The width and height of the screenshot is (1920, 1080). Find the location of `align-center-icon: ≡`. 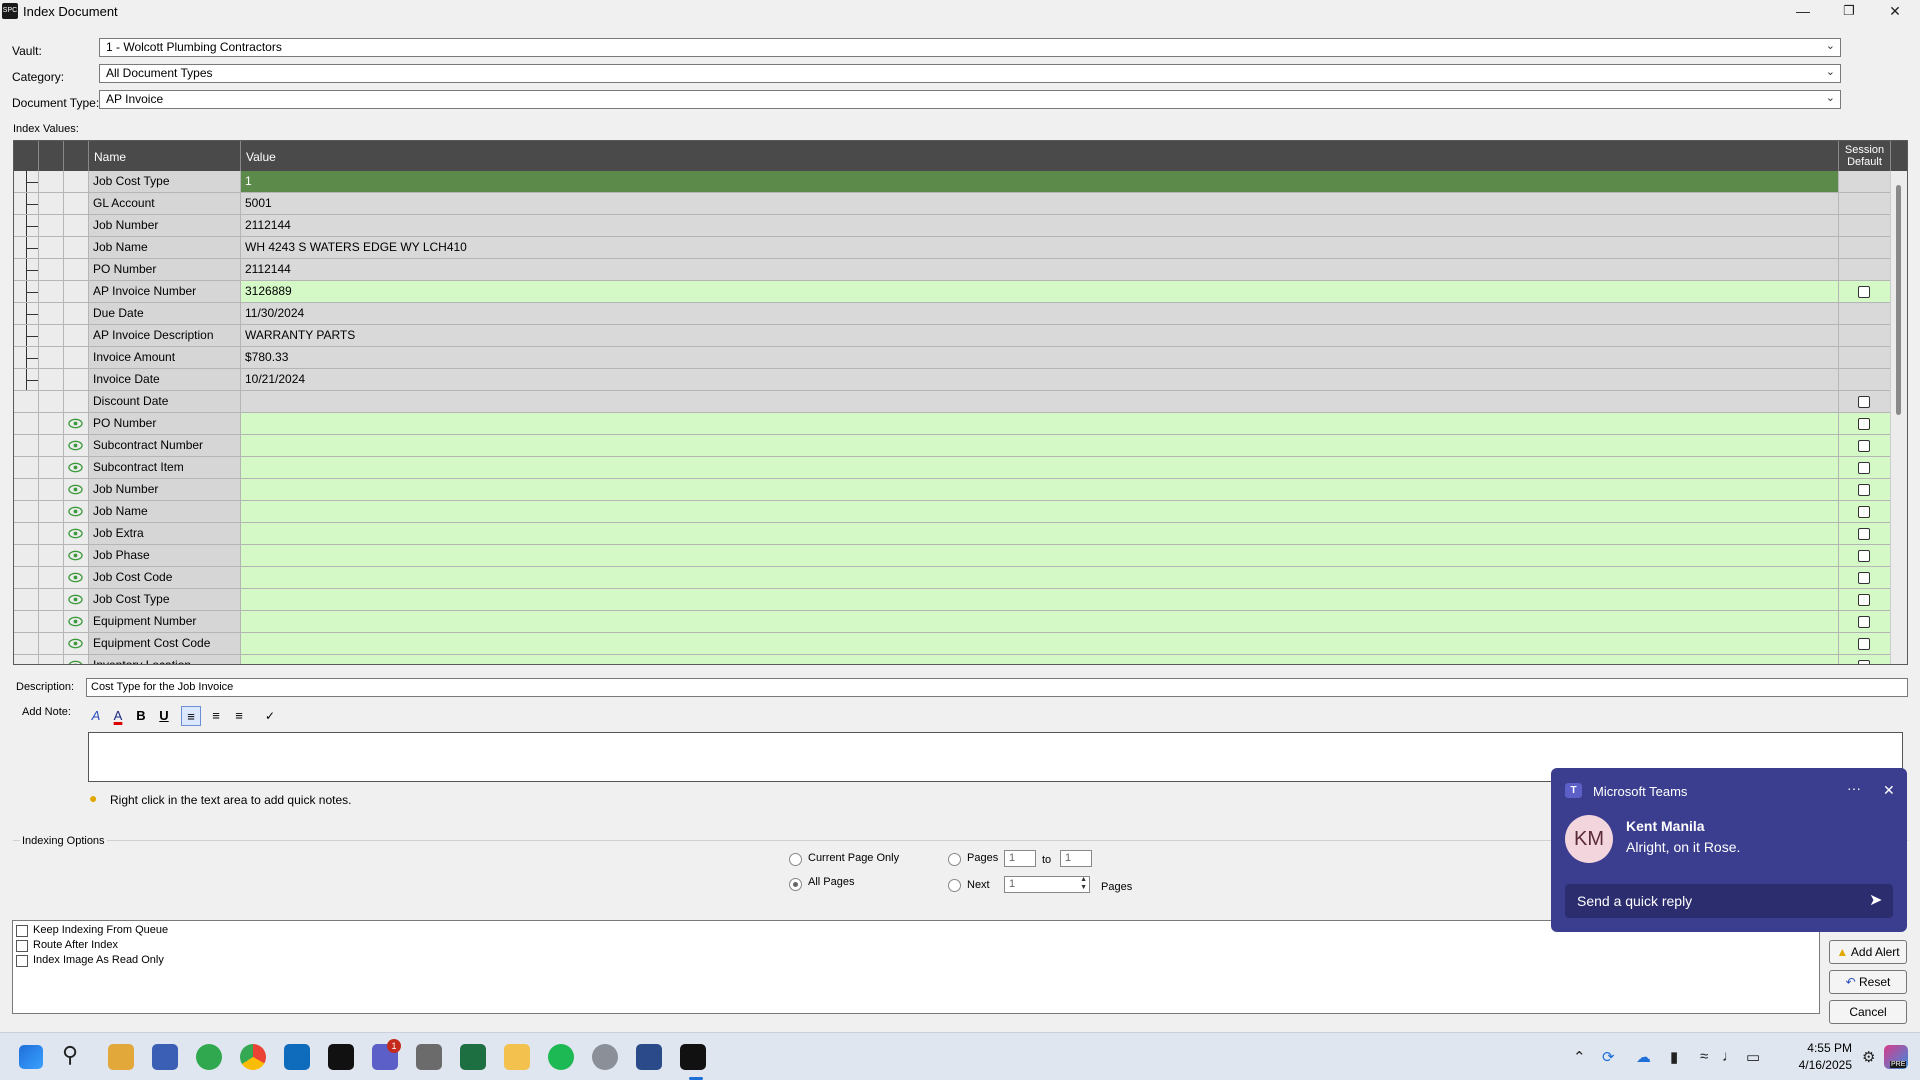

align-center-icon: ≡ is located at coordinates (216, 716).